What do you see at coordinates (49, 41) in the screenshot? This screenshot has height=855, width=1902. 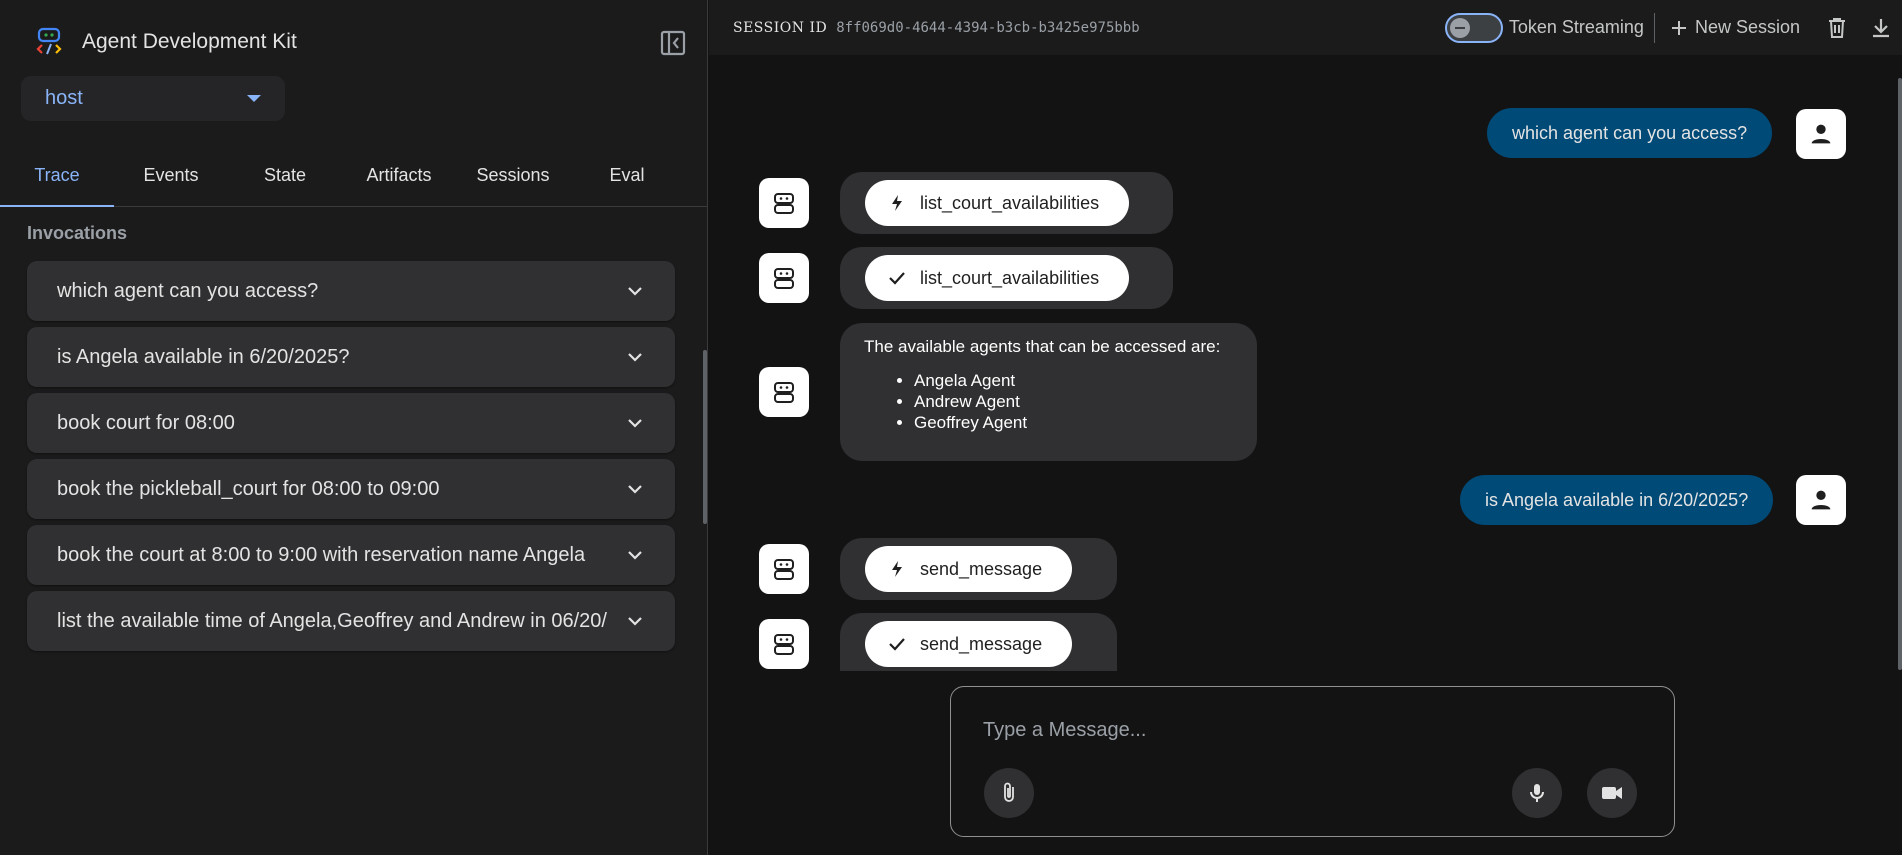 I see `adk-logo-icon` at bounding box center [49, 41].